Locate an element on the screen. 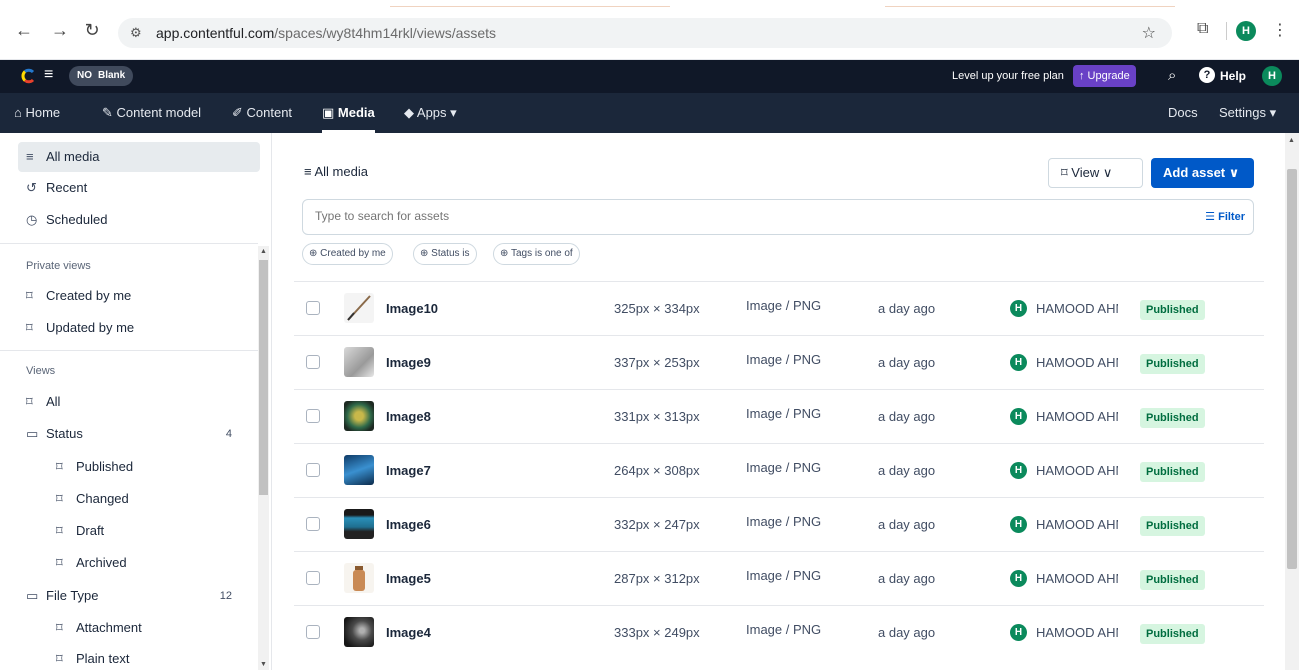 The image size is (1299, 670). sidebar-folder-status: ▭ Status 4 is located at coordinates (139, 434).